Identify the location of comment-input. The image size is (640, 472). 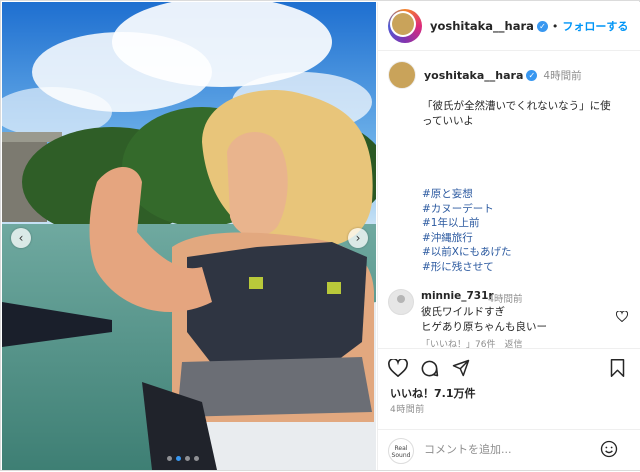
(509, 449).